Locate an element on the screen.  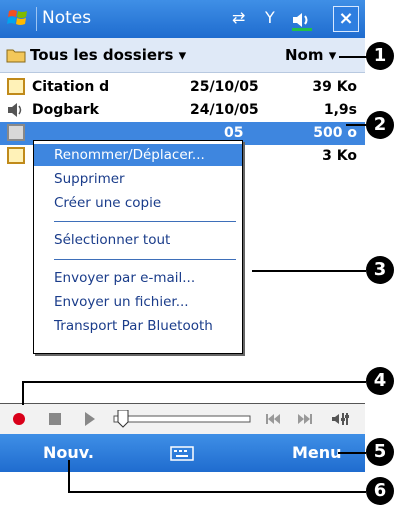
signal-off-icon: Y is located at coordinates (270, 17).